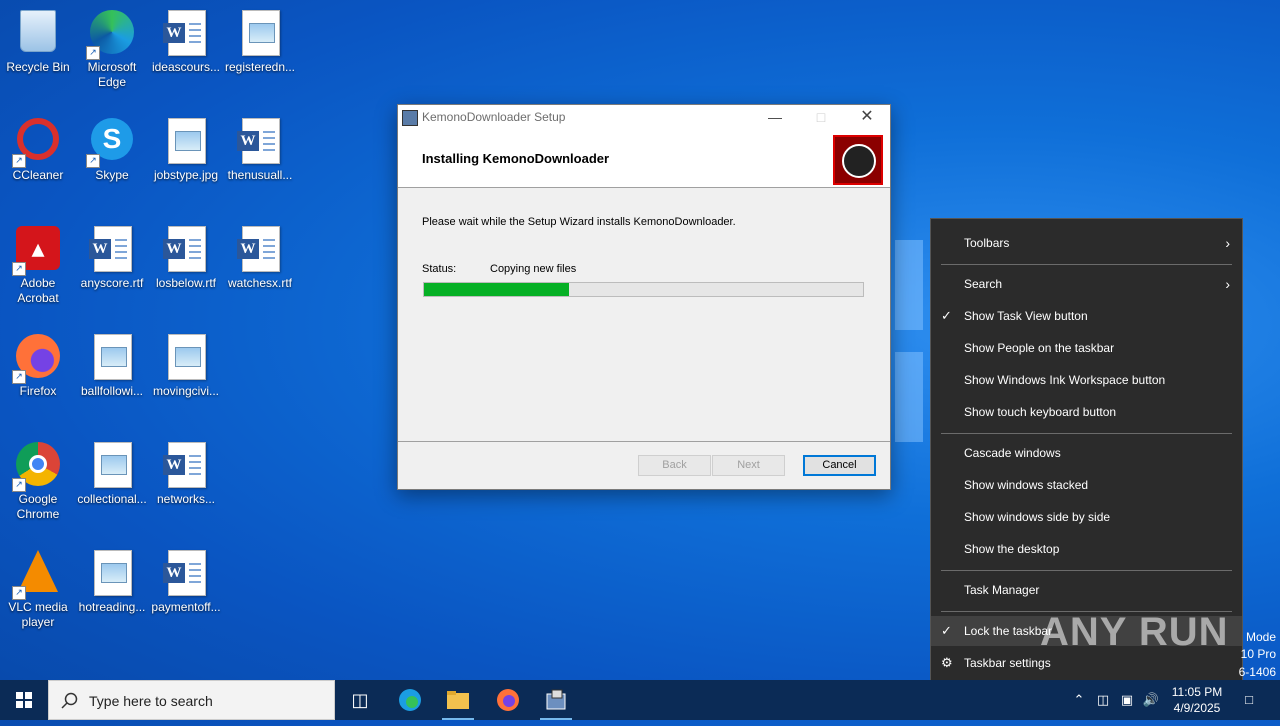  Describe the element at coordinates (69, 700) in the screenshot. I see `search-icon` at that location.